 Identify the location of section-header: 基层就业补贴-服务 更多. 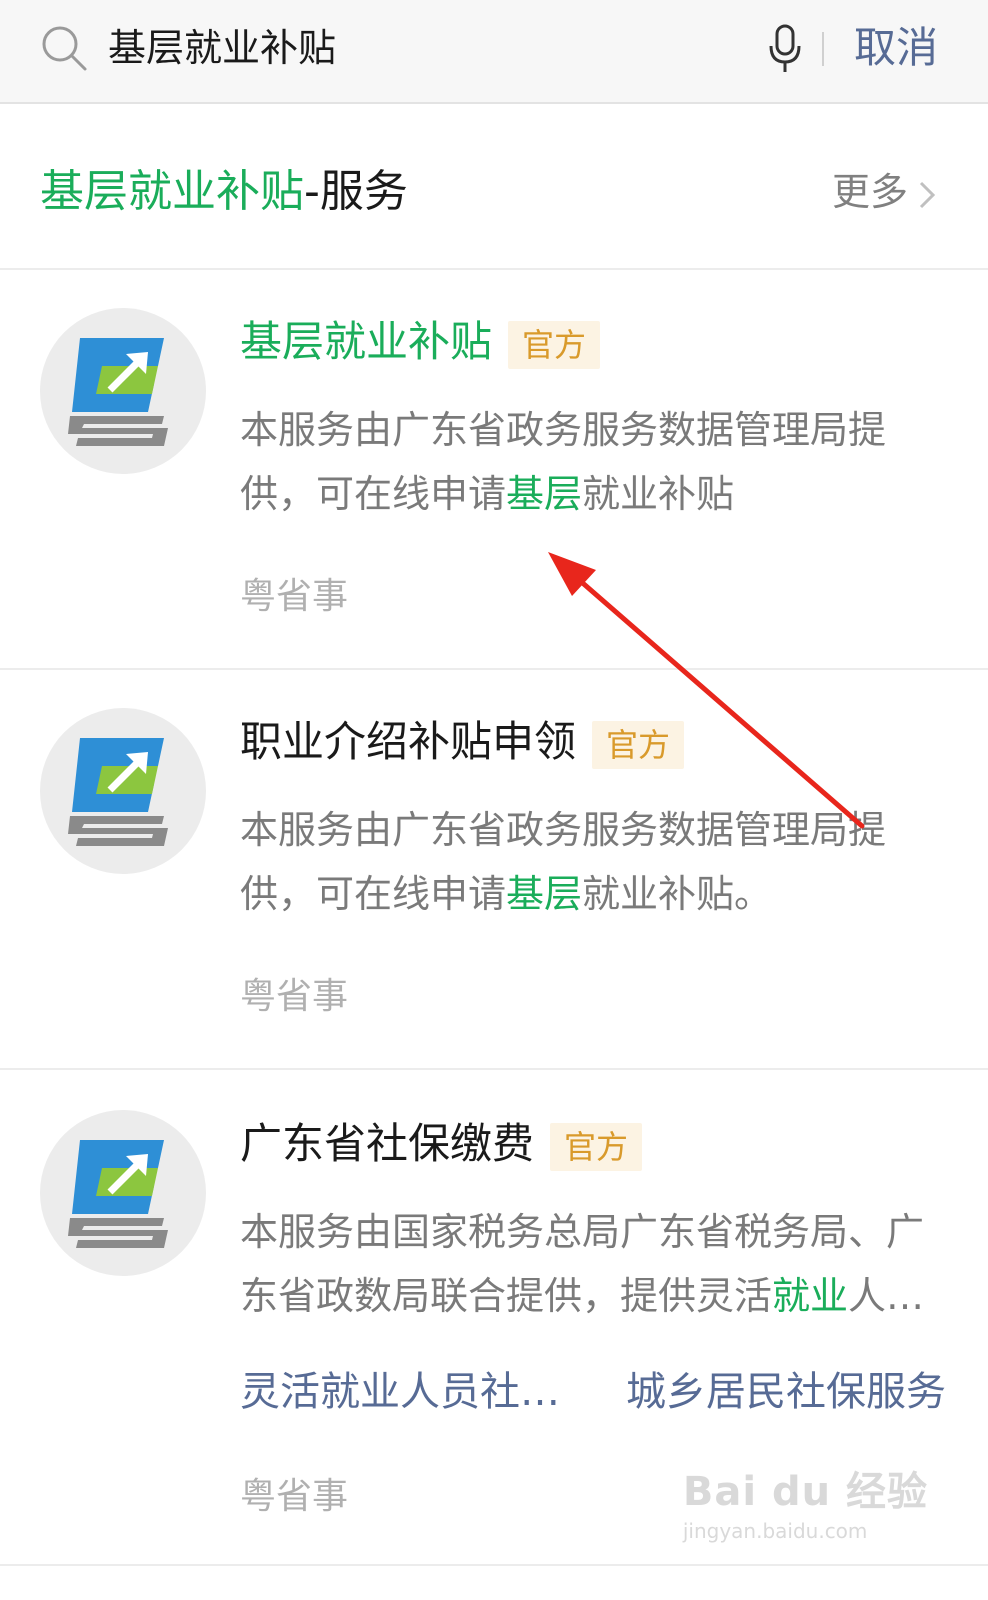
(494, 188).